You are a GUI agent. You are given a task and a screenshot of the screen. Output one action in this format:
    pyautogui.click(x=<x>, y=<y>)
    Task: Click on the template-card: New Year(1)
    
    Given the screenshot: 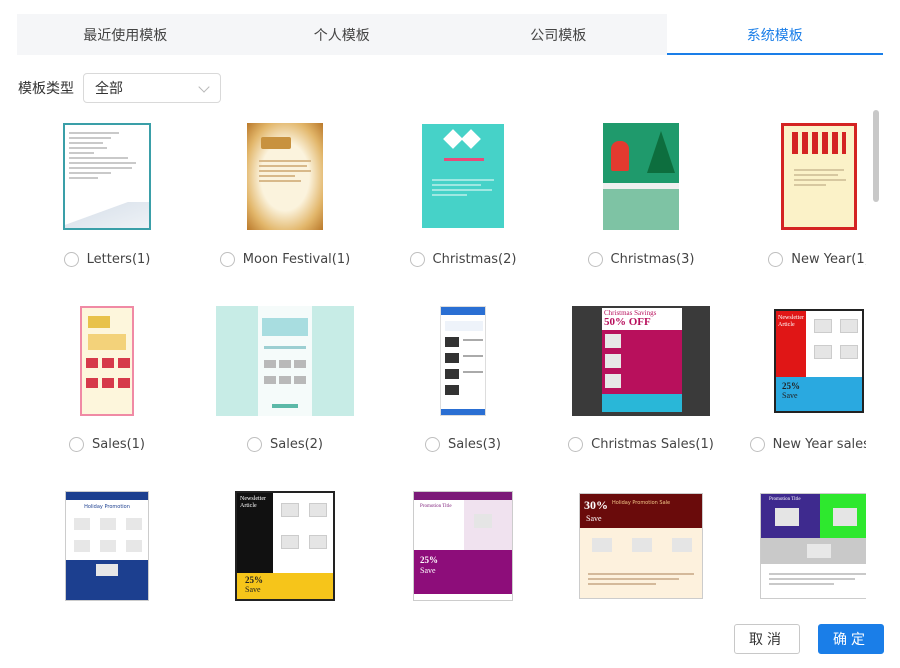 What is the action you would take?
    pyautogui.click(x=798, y=204)
    